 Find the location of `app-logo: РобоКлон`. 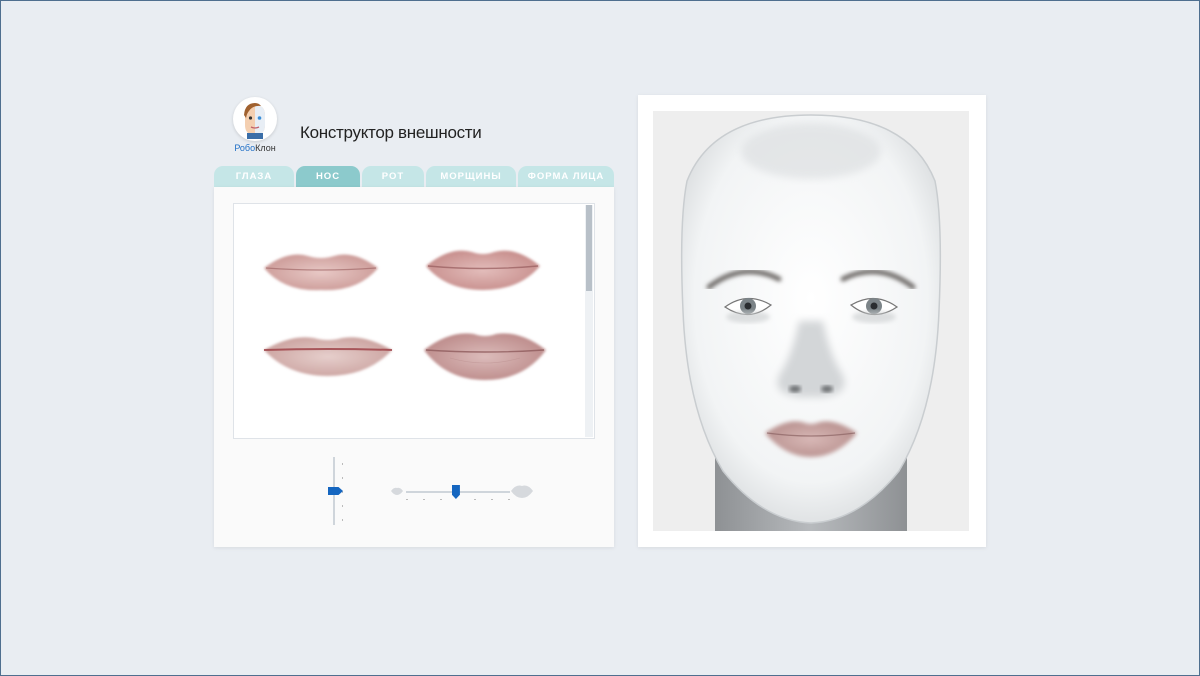

app-logo: РобоКлон is located at coordinates (255, 125).